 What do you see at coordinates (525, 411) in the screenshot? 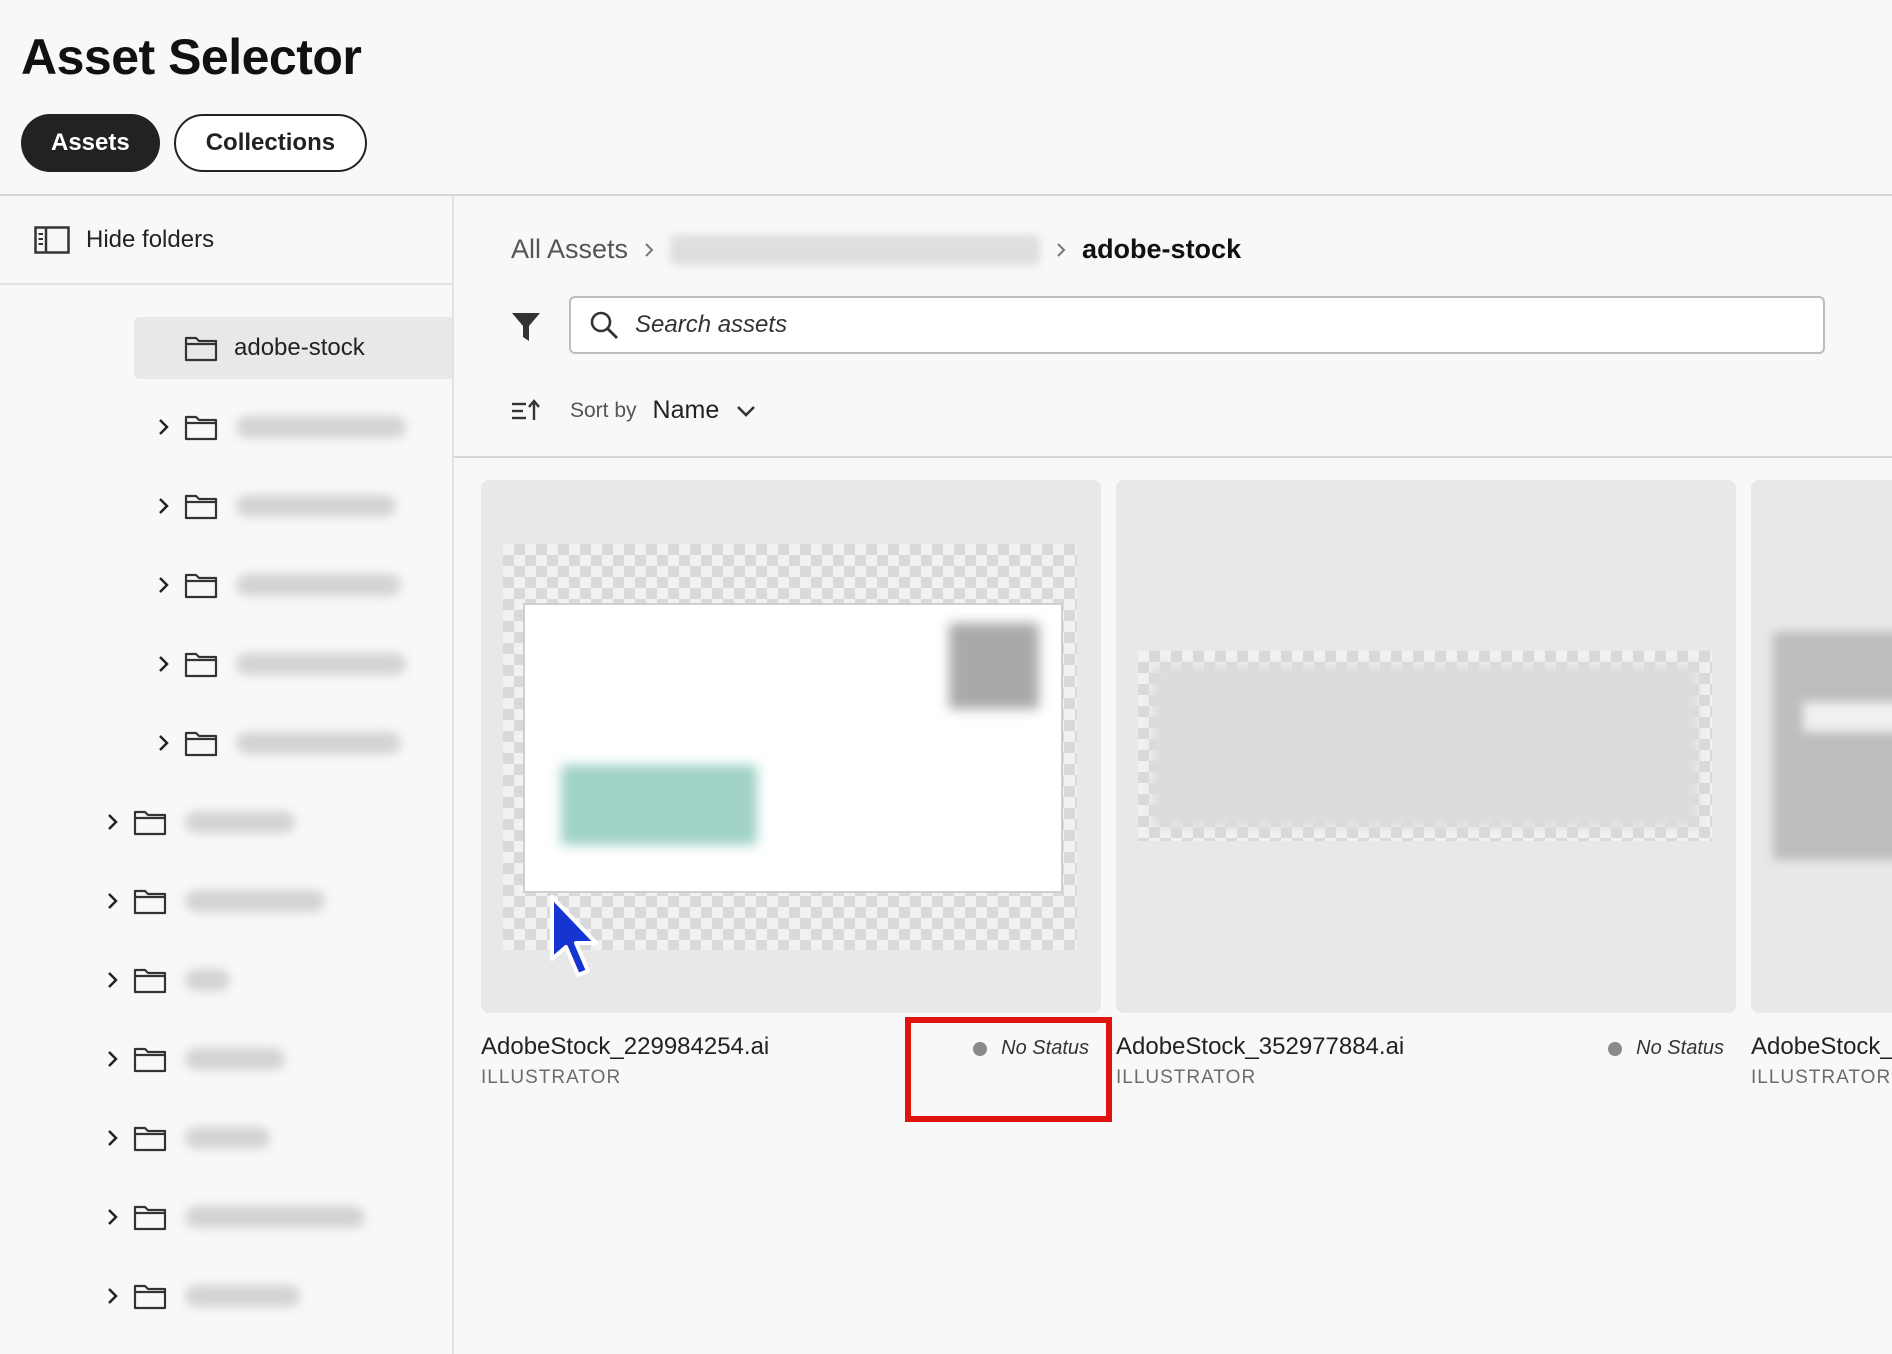
I see `sort-direction-icon` at bounding box center [525, 411].